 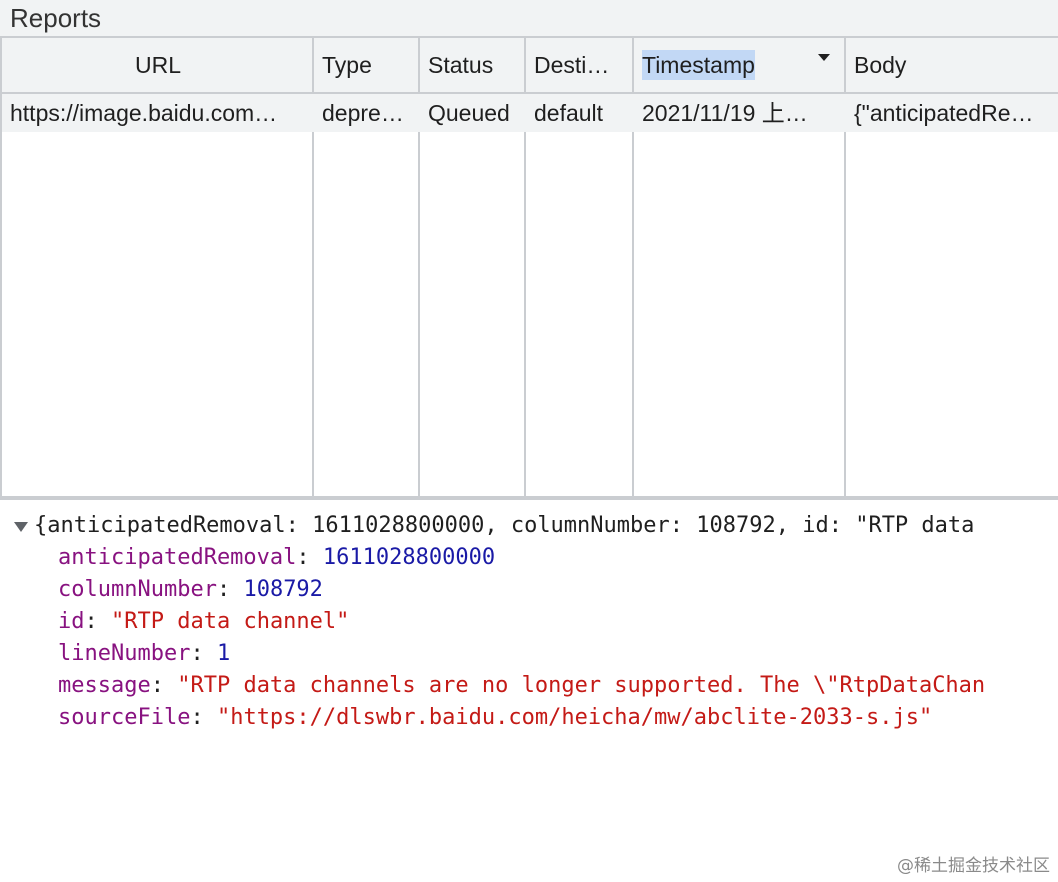 I want to click on column-header-url: URL, so click(x=158, y=65).